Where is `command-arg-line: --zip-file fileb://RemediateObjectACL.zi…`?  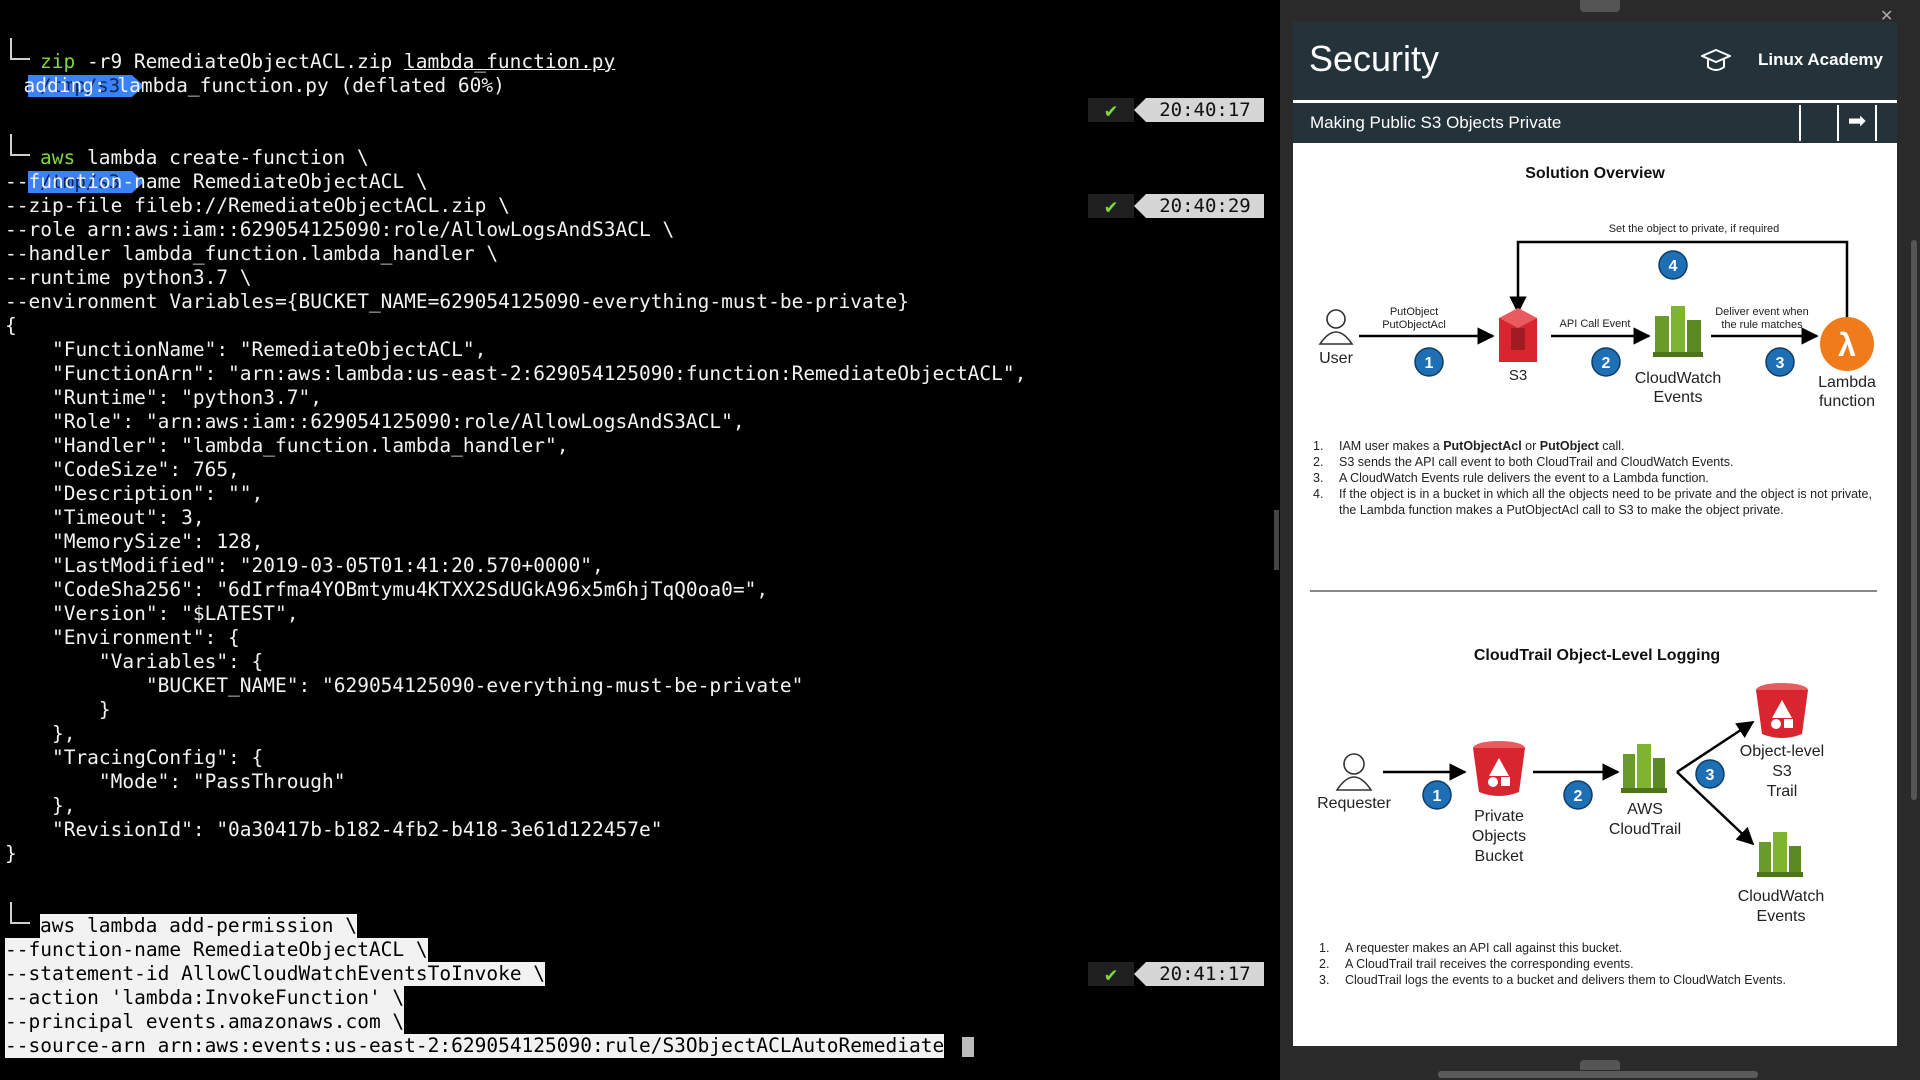 command-arg-line: --zip-file fileb://RemediateObjectACL.zi… is located at coordinates (257, 205).